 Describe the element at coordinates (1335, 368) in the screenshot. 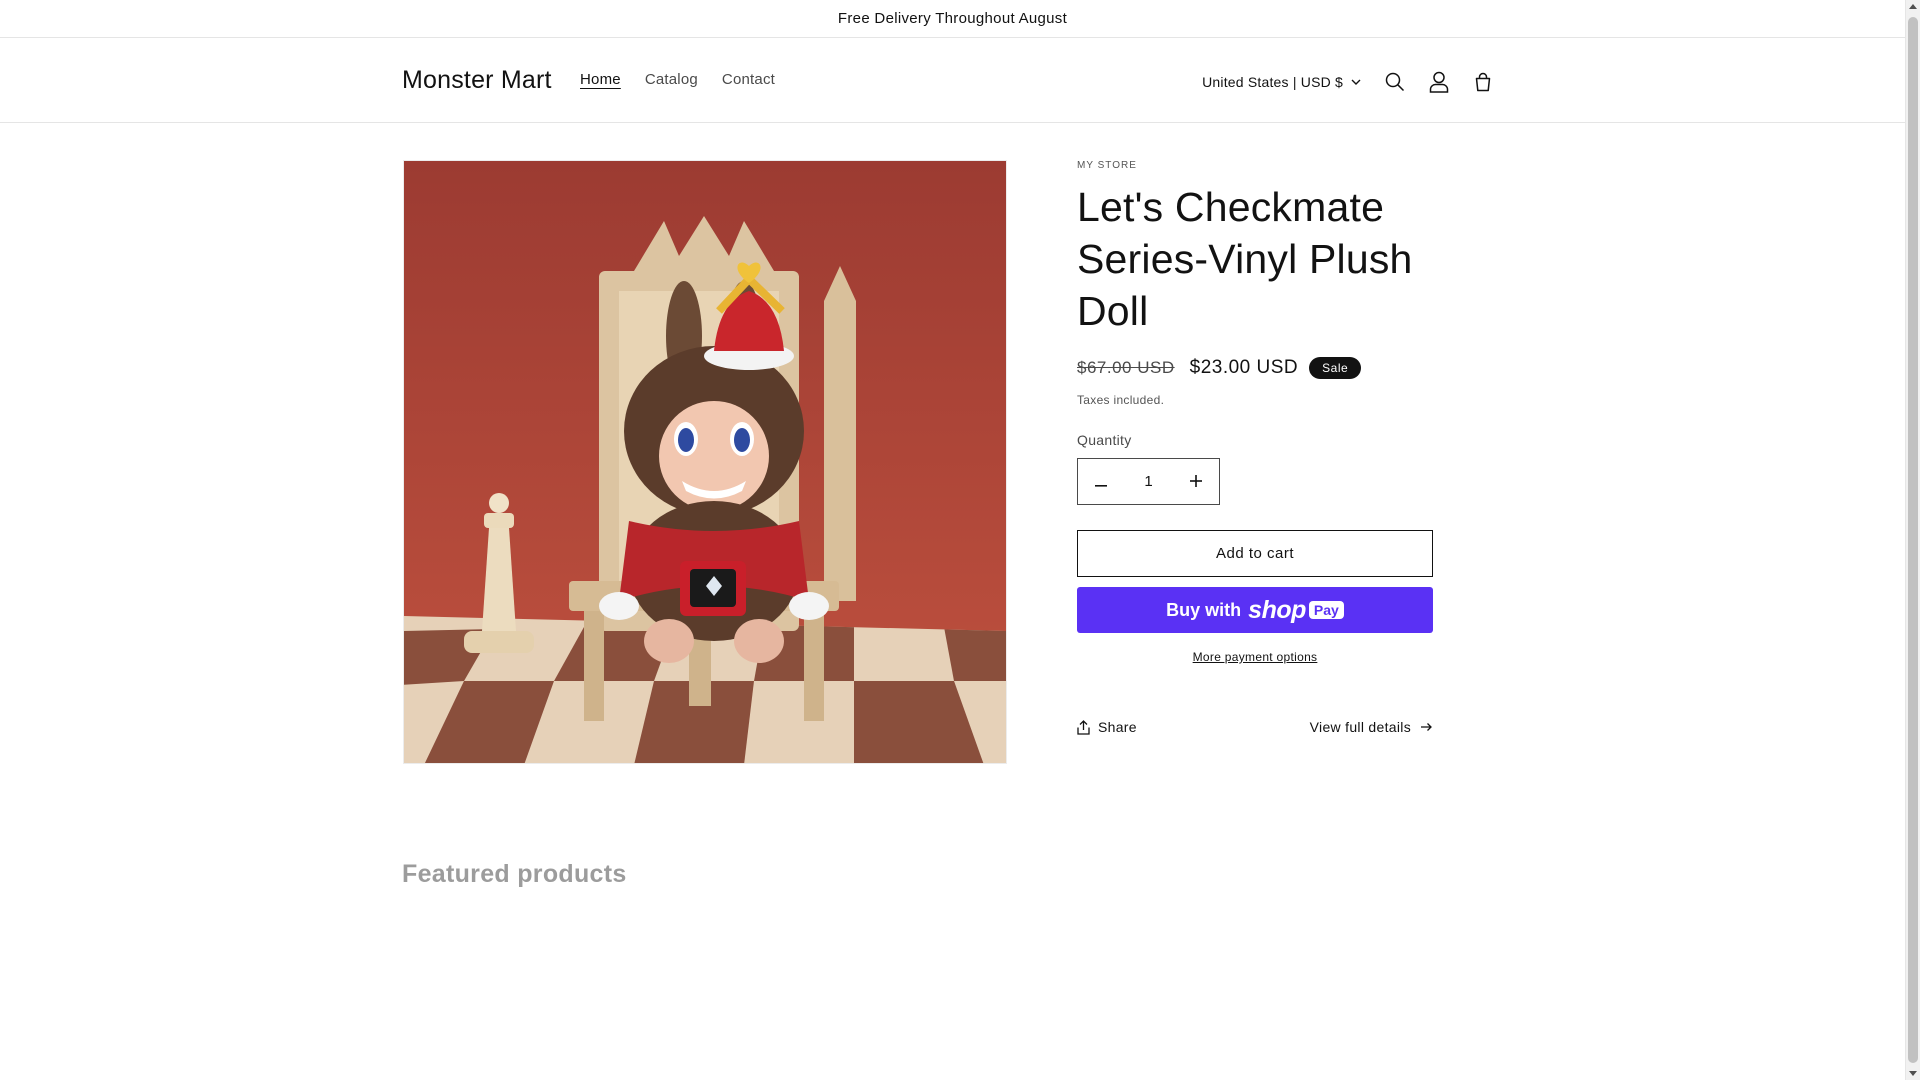

I see `sale-badge: Sale` at that location.